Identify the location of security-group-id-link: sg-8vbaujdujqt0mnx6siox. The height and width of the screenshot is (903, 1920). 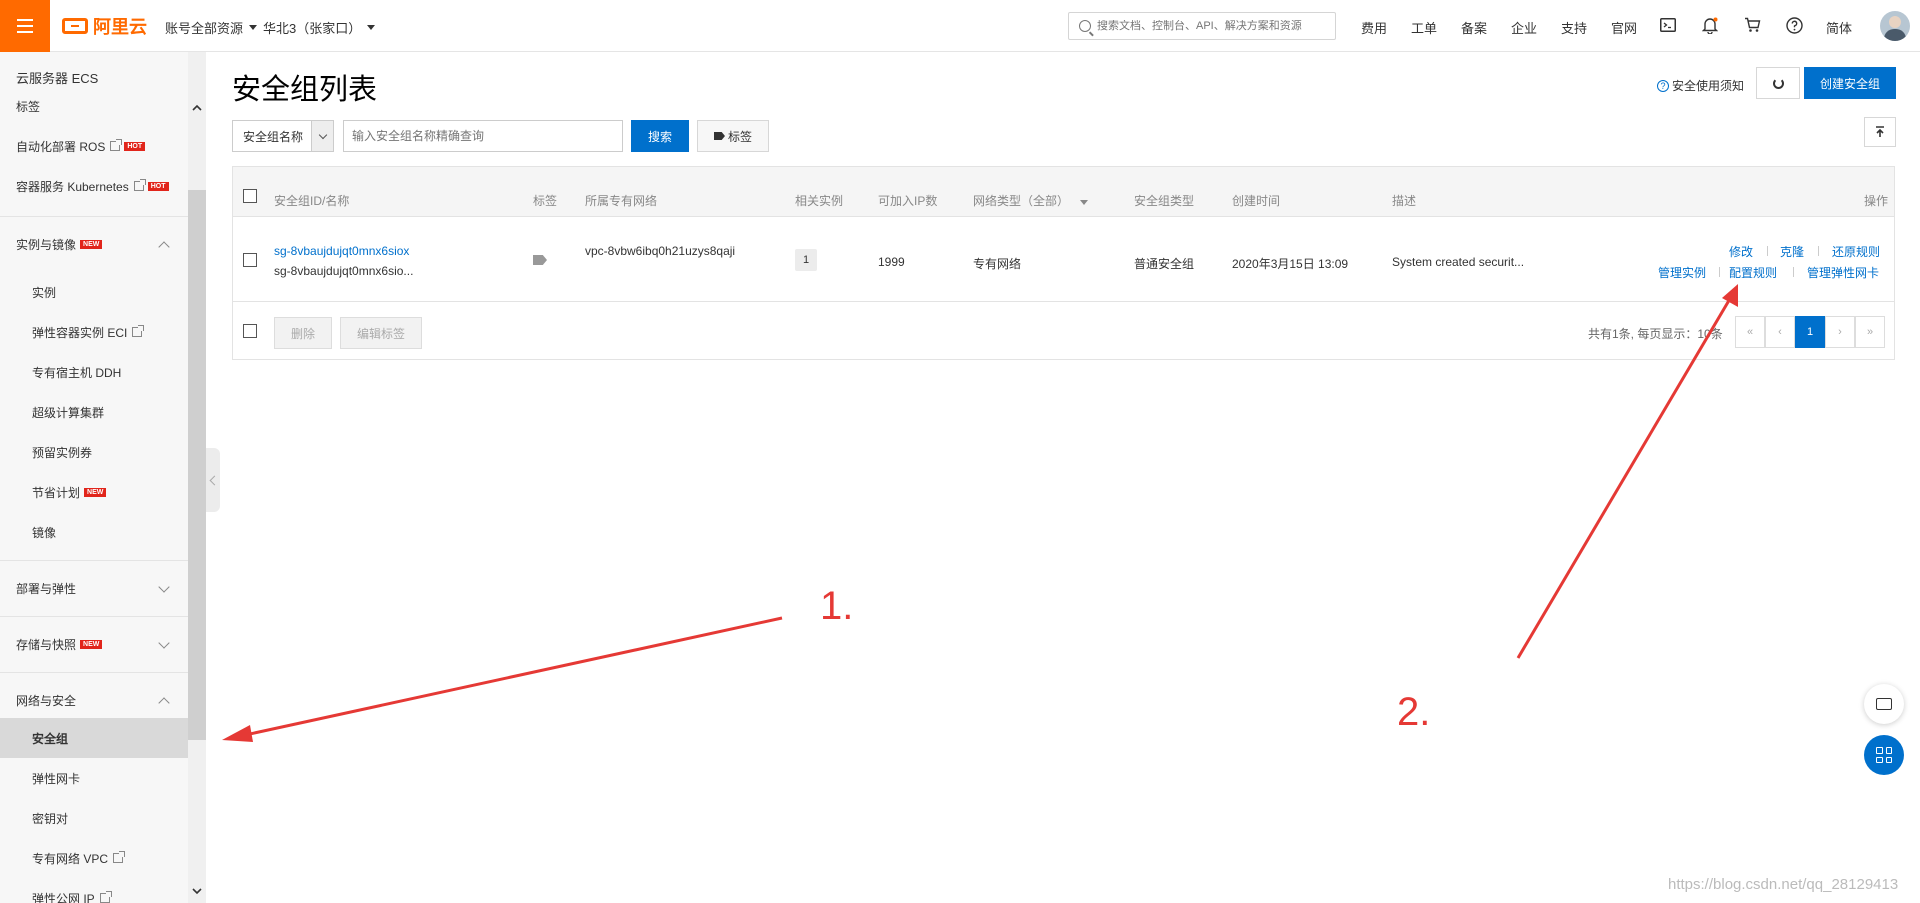
(341, 251).